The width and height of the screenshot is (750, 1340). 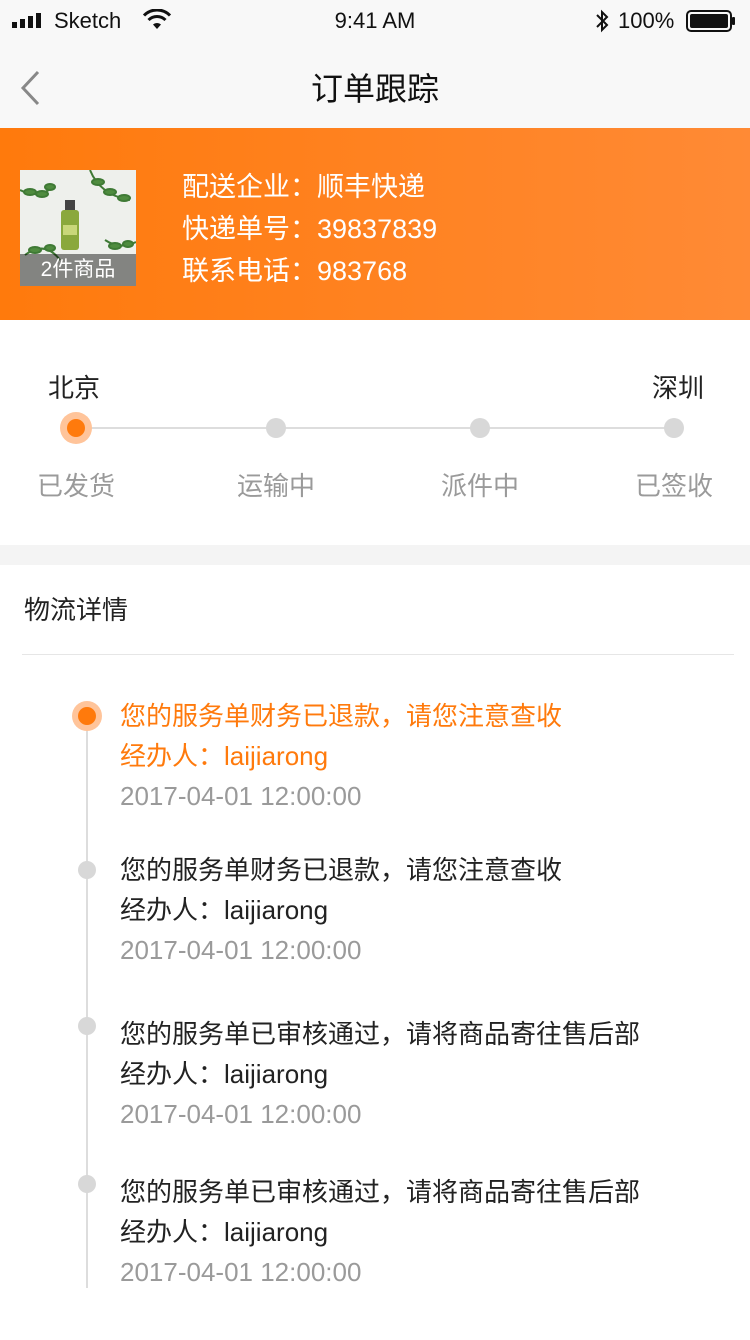 I want to click on shipment-banner: 2件商品 配送企业：顺丰快递 快递单号：39837839 联系电话：983768, so click(x=375, y=224).